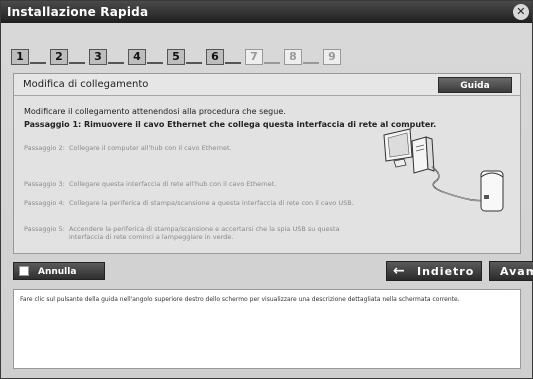 This screenshot has height=379, width=533. What do you see at coordinates (531, 271) in the screenshot?
I see `arrow-right-icon: →` at bounding box center [531, 271].